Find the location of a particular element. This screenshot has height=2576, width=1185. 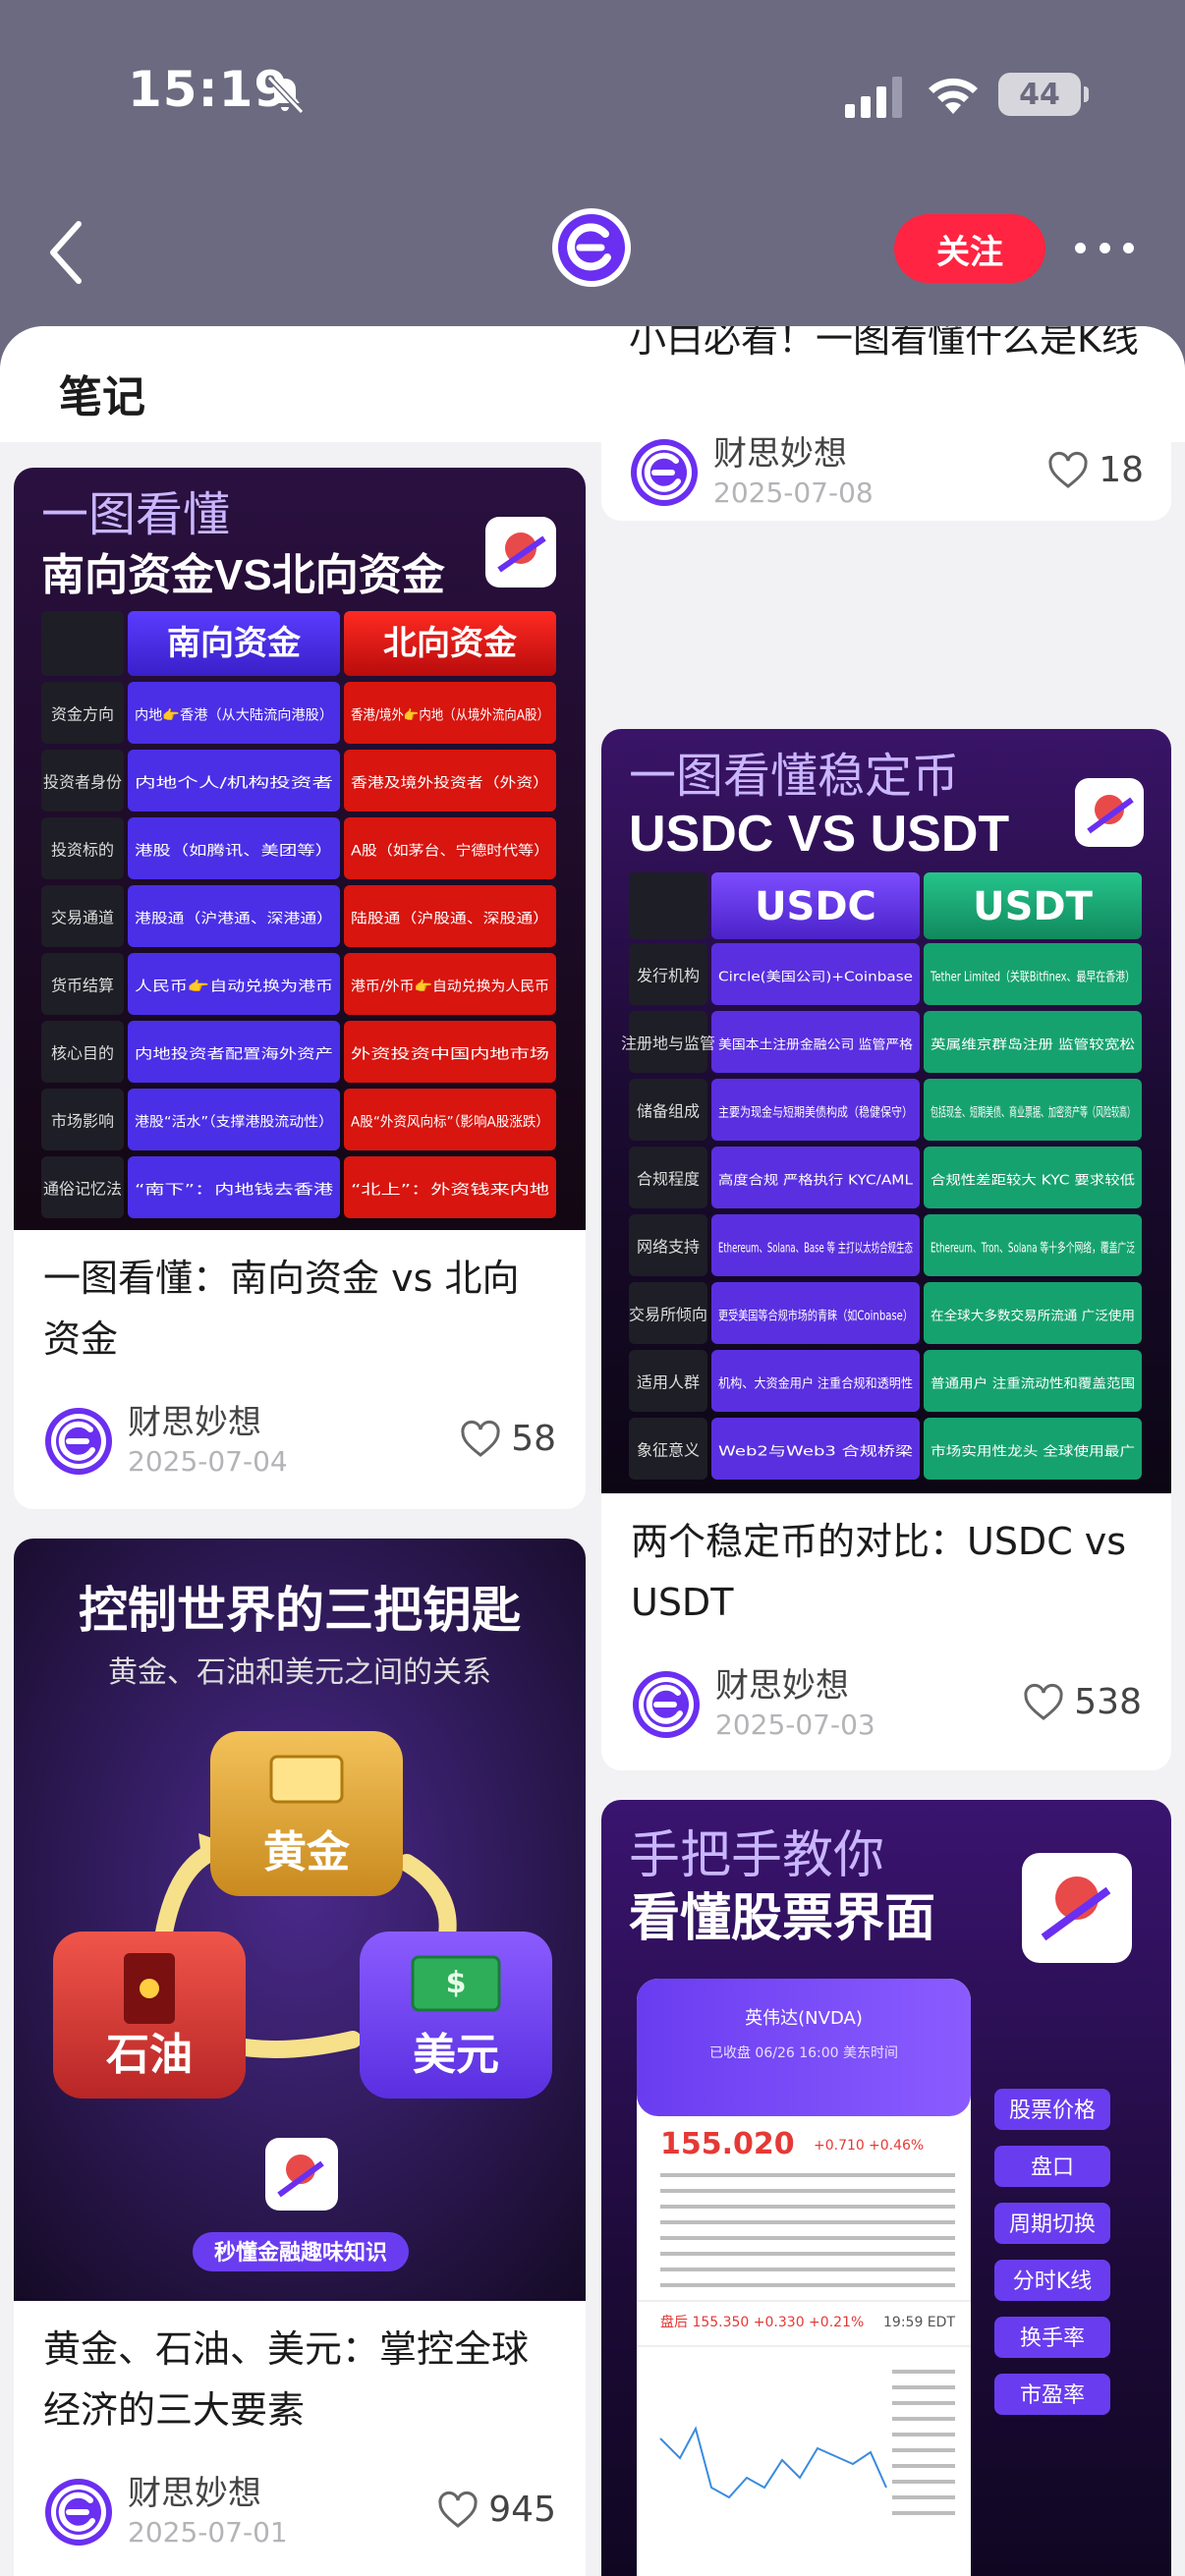

like-button: 945 is located at coordinates (497, 2510).